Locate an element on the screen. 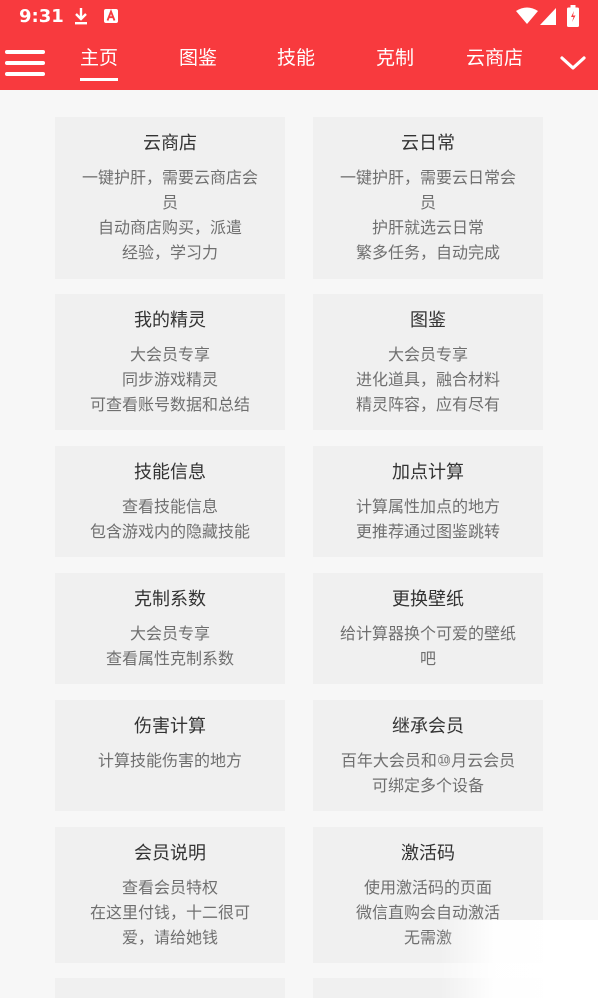  tab-home: 主页 is located at coordinates (99, 63).